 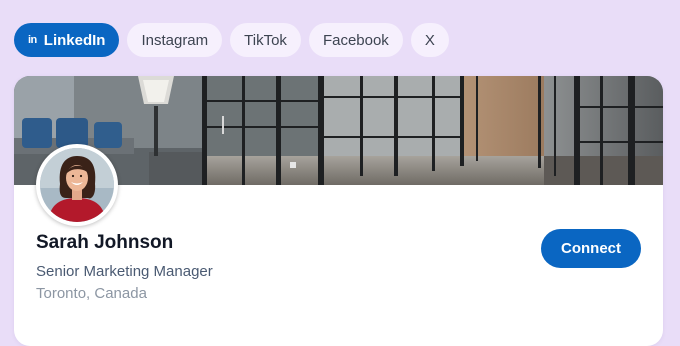 What do you see at coordinates (124, 271) in the screenshot?
I see `profile-title: Senior Marketing Manager` at bounding box center [124, 271].